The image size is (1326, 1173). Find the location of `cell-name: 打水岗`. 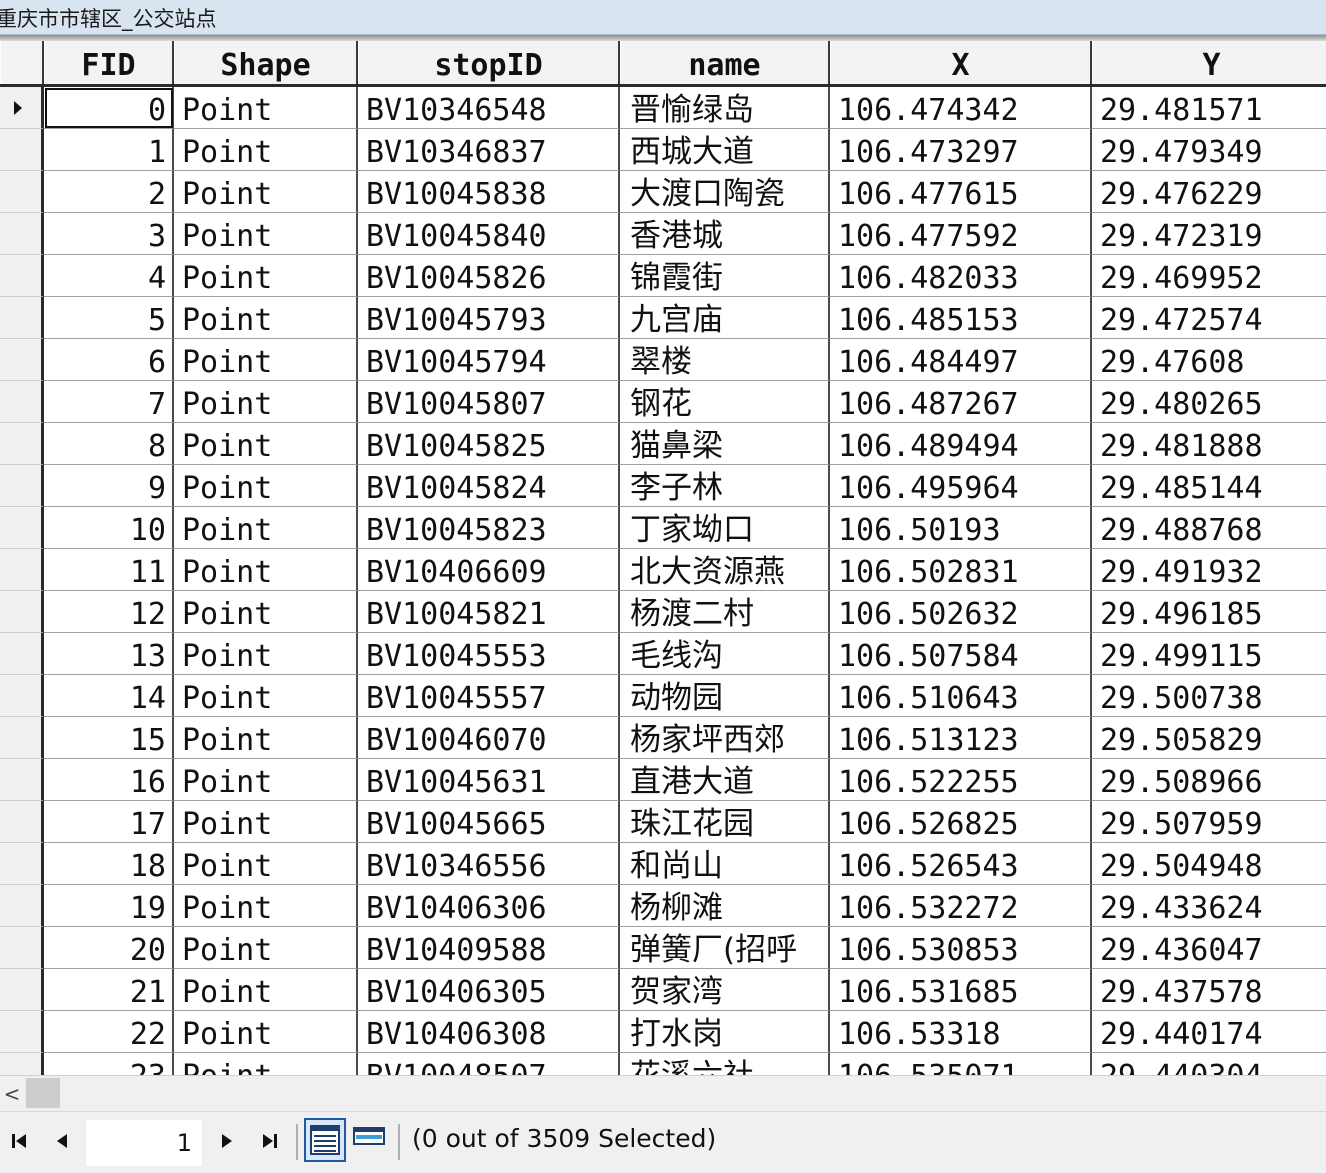

cell-name: 打水岗 is located at coordinates (725, 1032).